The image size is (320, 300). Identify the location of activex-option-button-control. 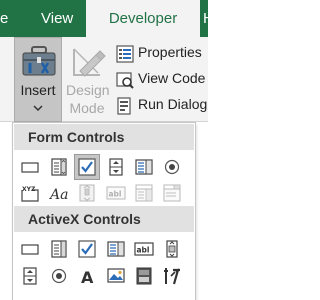
(59, 276).